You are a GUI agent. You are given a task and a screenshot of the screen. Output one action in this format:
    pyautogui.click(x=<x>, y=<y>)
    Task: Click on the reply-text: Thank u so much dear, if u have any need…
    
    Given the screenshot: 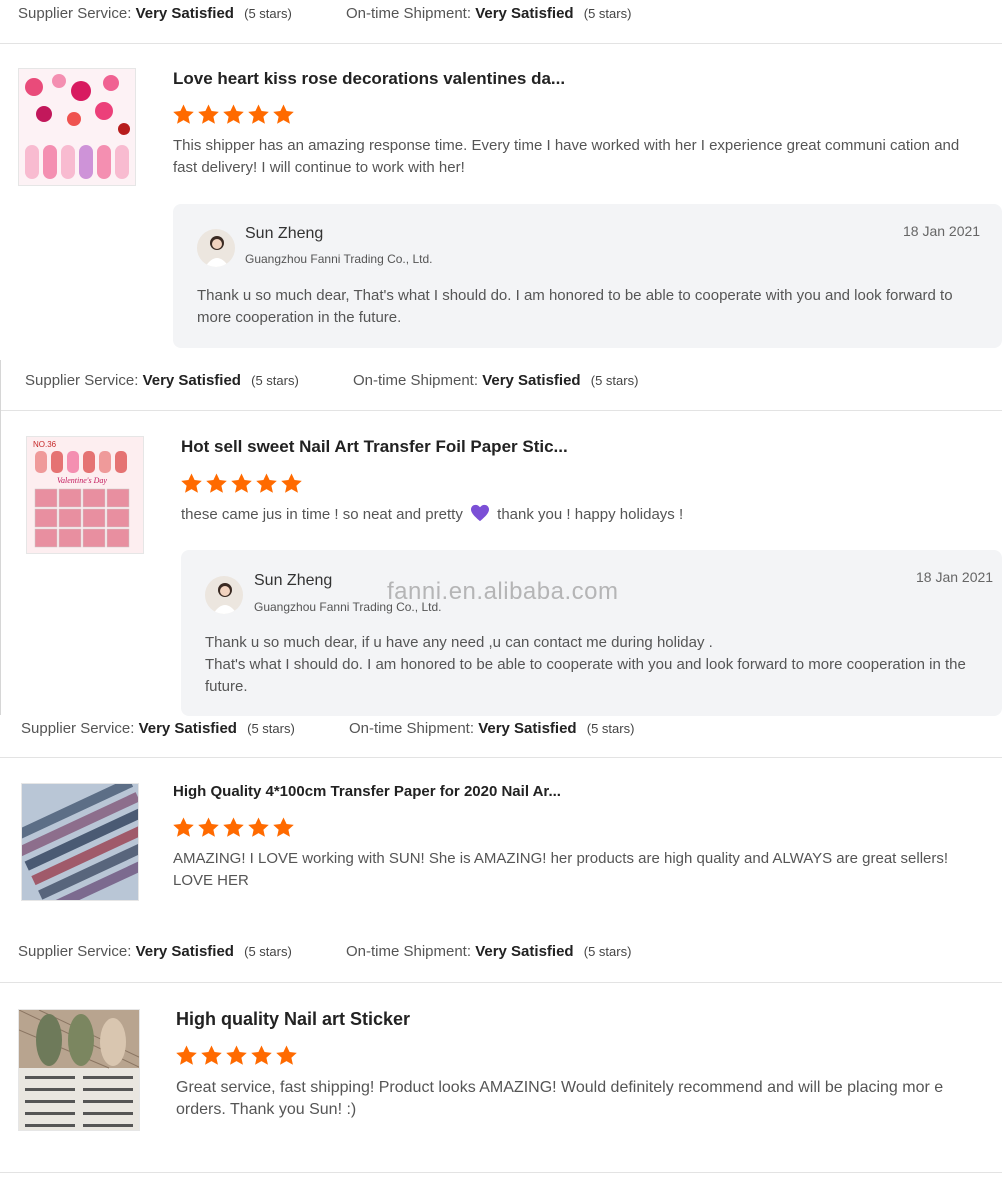 What is the action you would take?
    pyautogui.click(x=459, y=642)
    